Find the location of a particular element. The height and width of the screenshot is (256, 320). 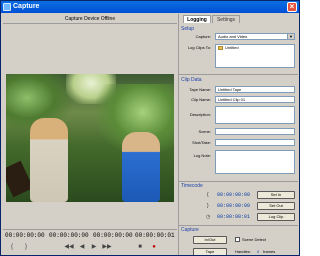

in-timecode: 00:00:00:00 is located at coordinates (69, 235).